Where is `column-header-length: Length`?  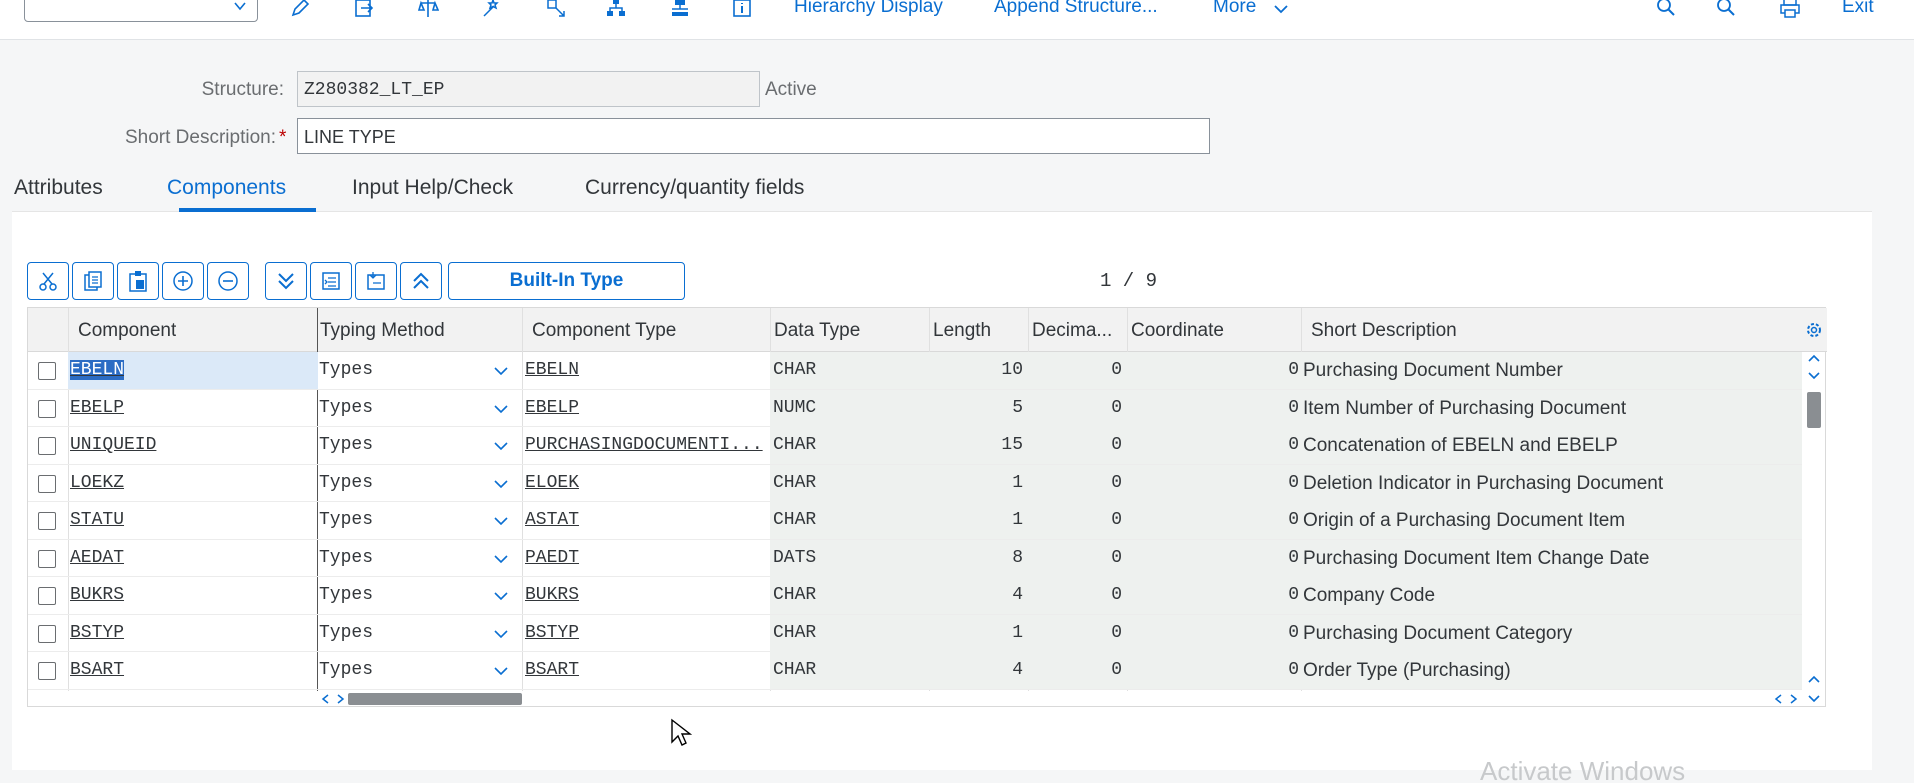
column-header-length: Length is located at coordinates (962, 331).